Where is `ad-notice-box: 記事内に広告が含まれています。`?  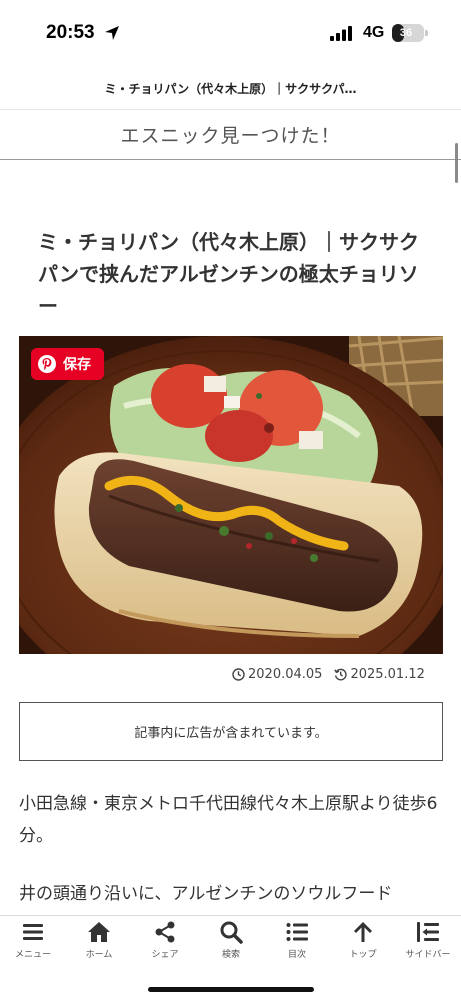 ad-notice-box: 記事内に広告が含まれています。 is located at coordinates (231, 731).